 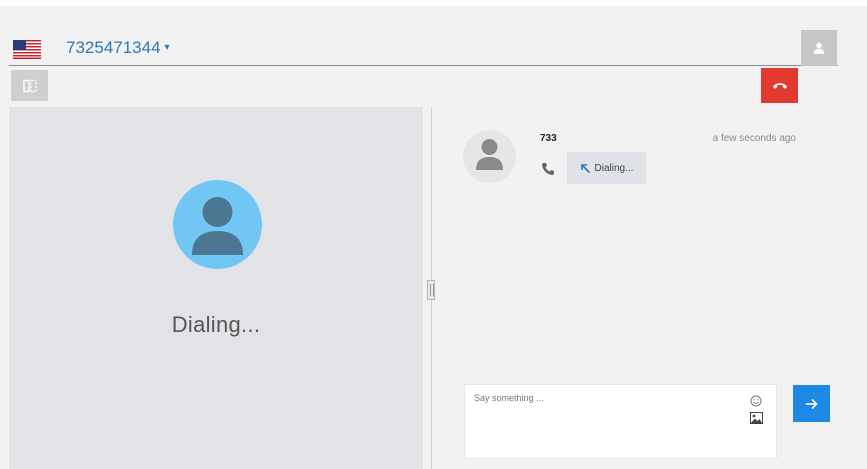 I want to click on send-button, so click(x=811, y=403).